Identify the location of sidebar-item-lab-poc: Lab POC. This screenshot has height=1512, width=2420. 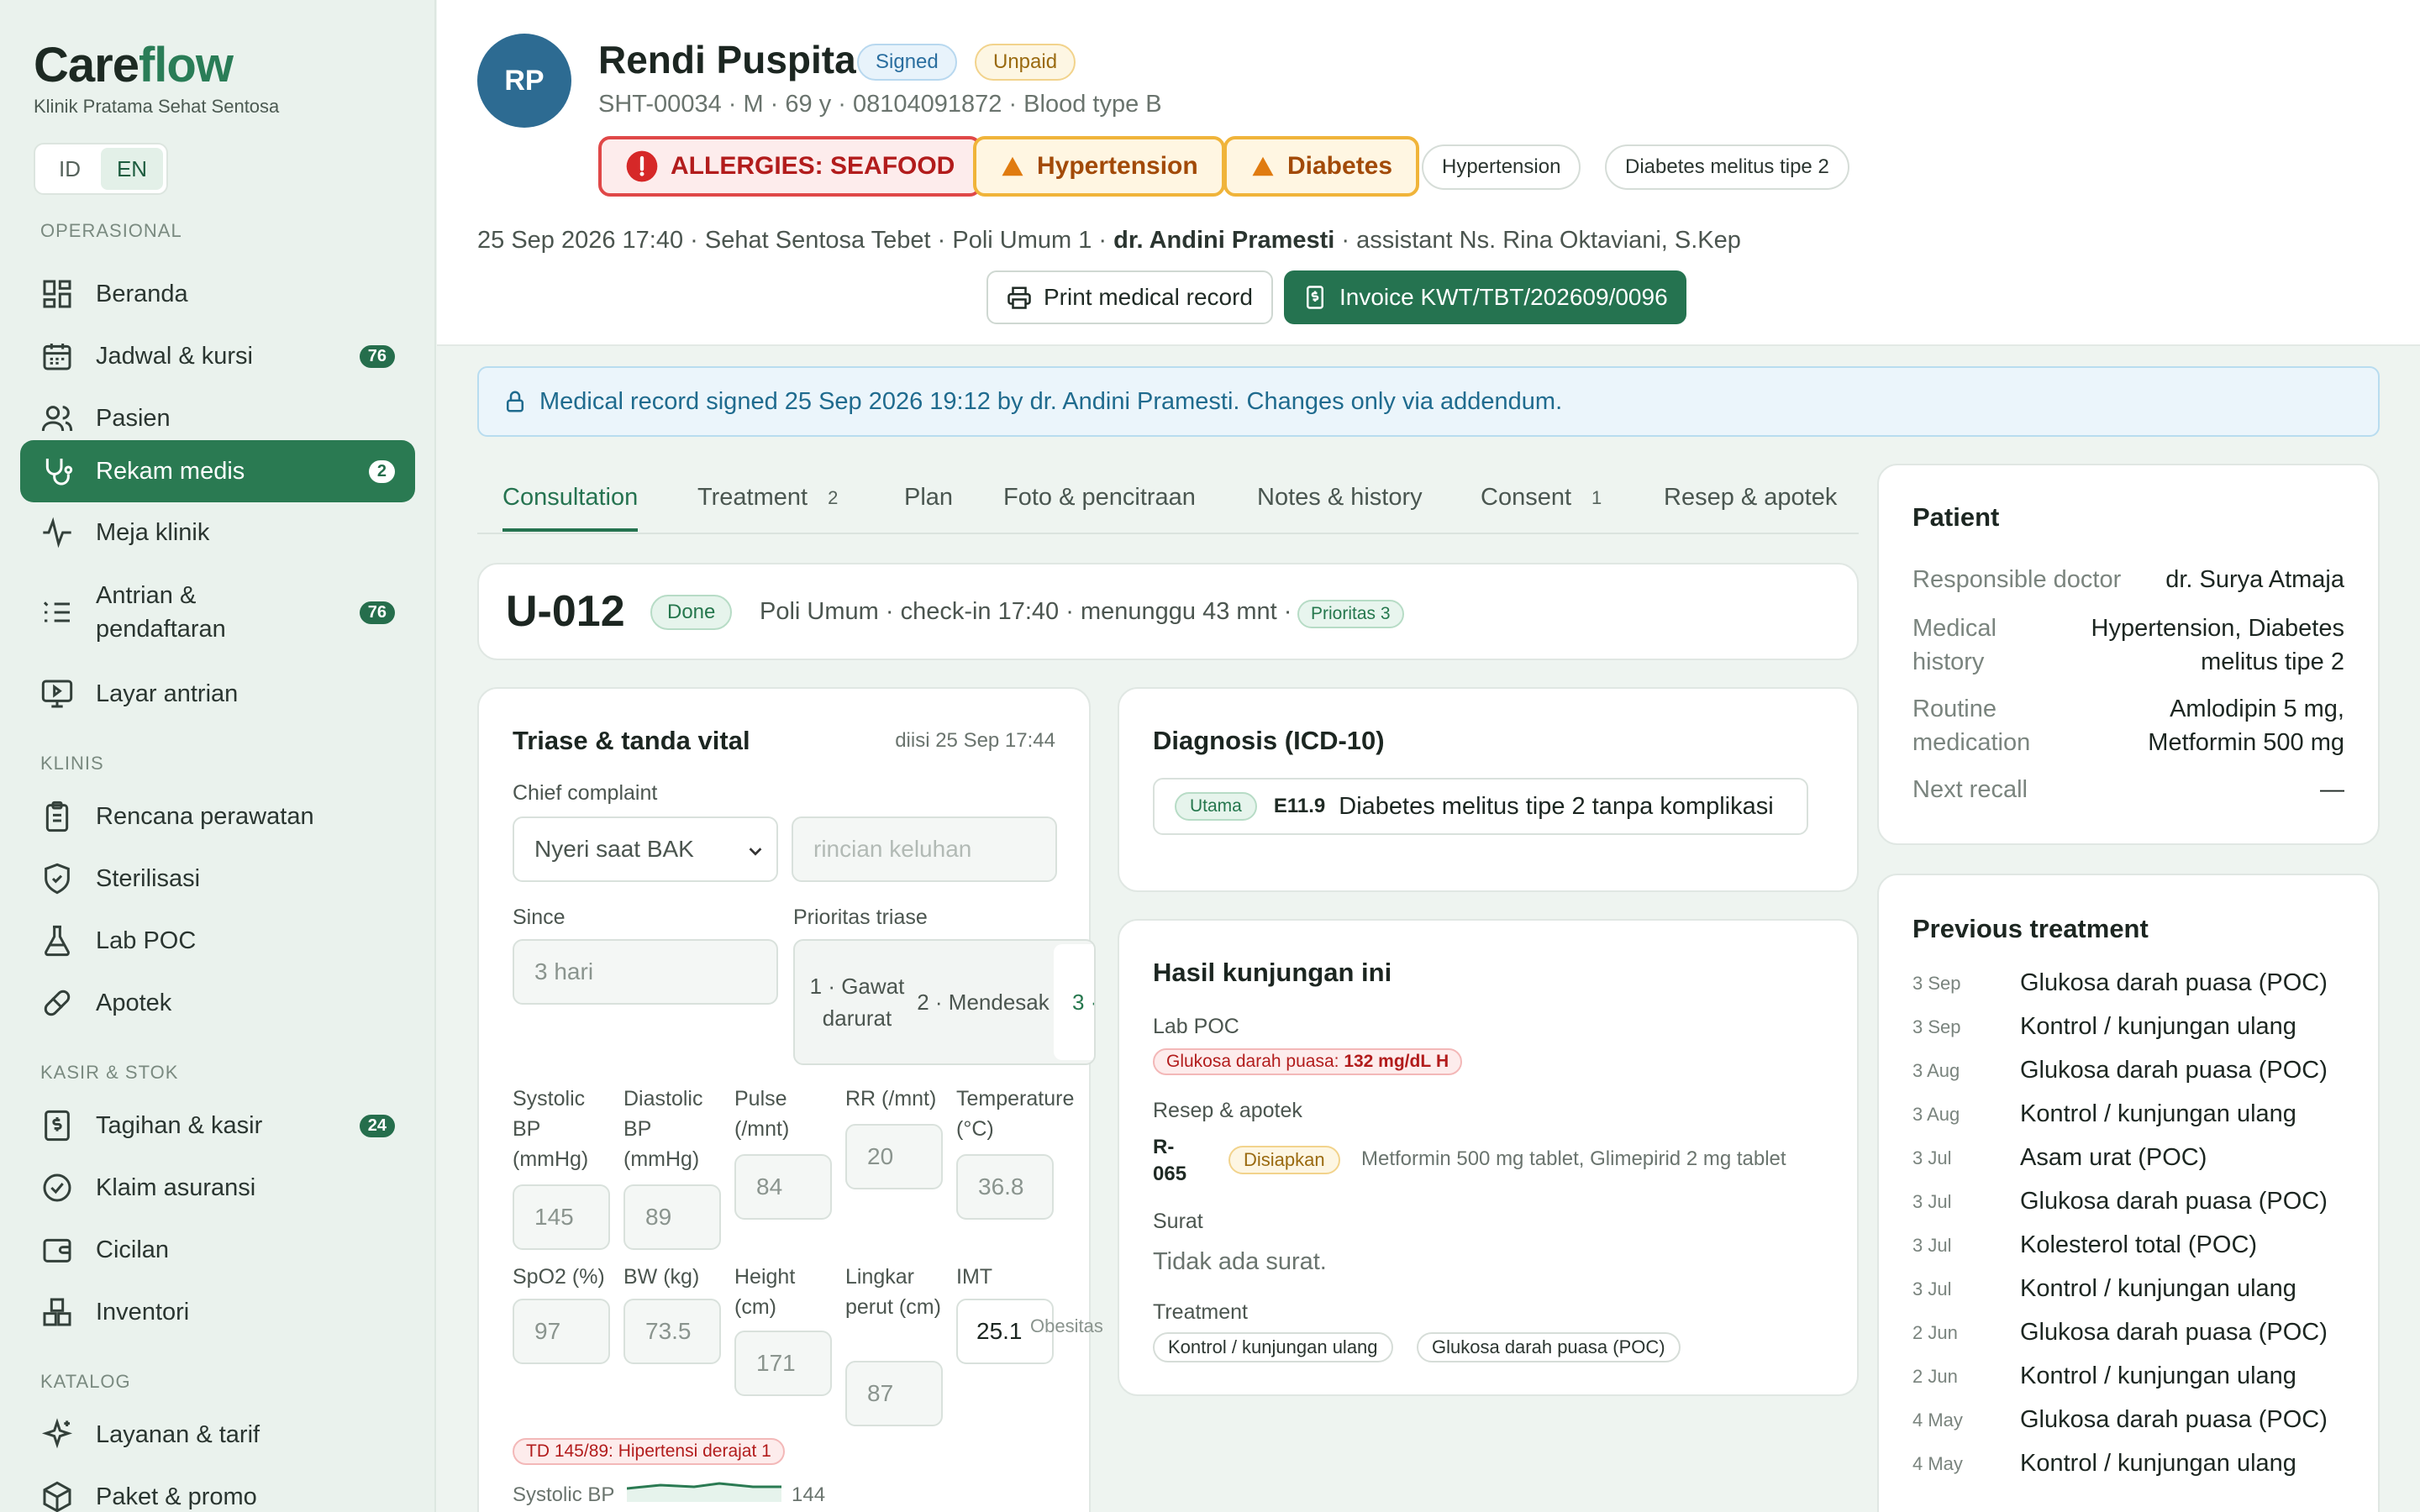
(218, 941).